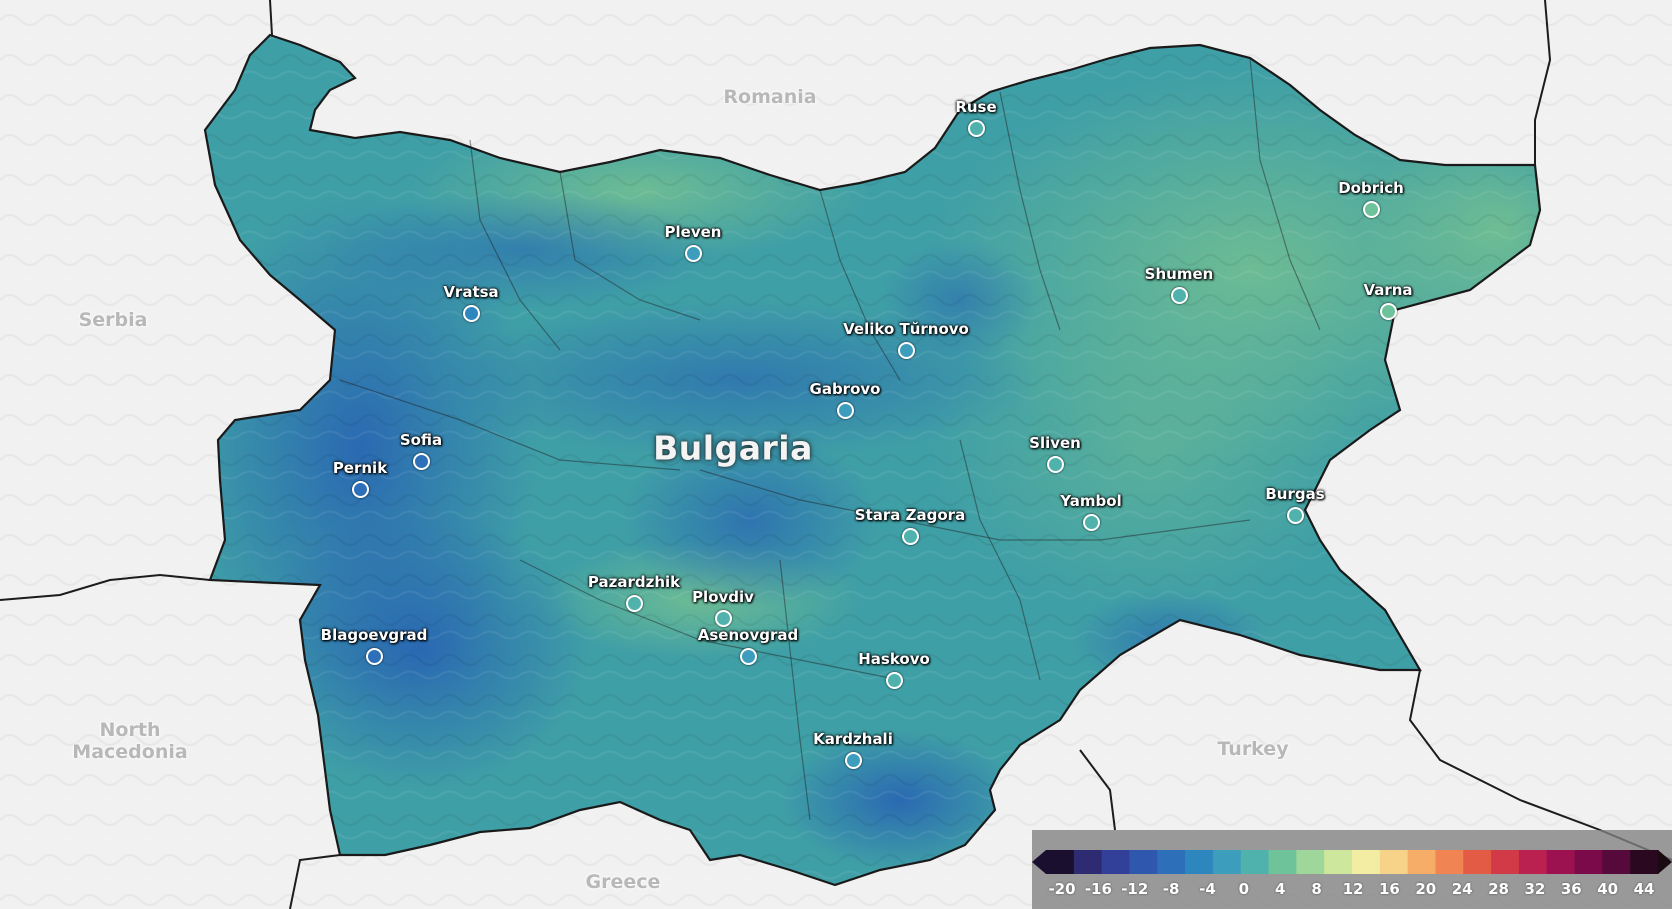 This screenshot has width=1672, height=909. I want to click on city-label: Gabrovo, so click(845, 389).